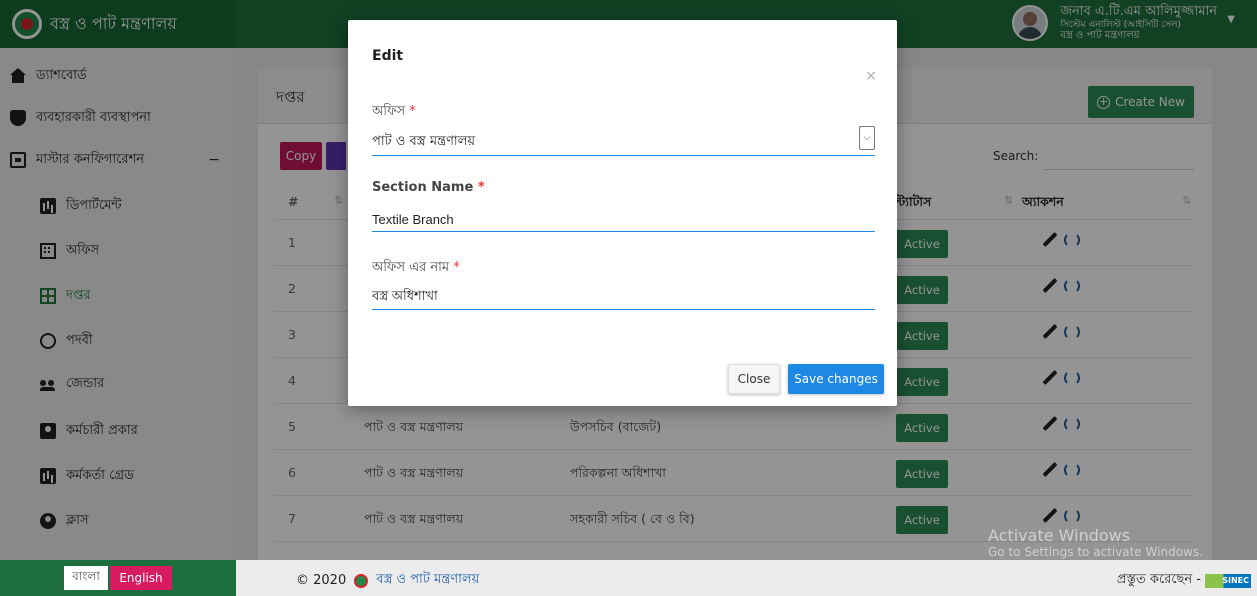 The width and height of the screenshot is (1257, 596). Describe the element at coordinates (1228, 580) in the screenshot. I see `vendor-logo-icon: SINEC` at that location.